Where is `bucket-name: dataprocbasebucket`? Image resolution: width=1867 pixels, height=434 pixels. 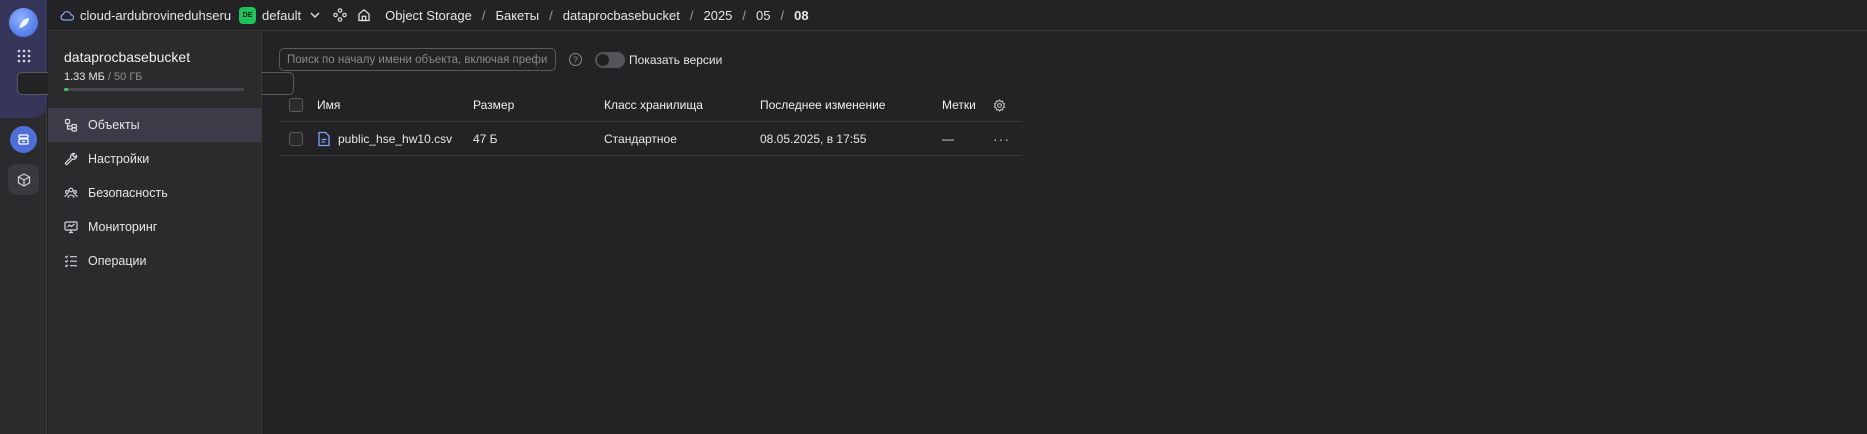 bucket-name: dataprocbasebucket is located at coordinates (127, 57).